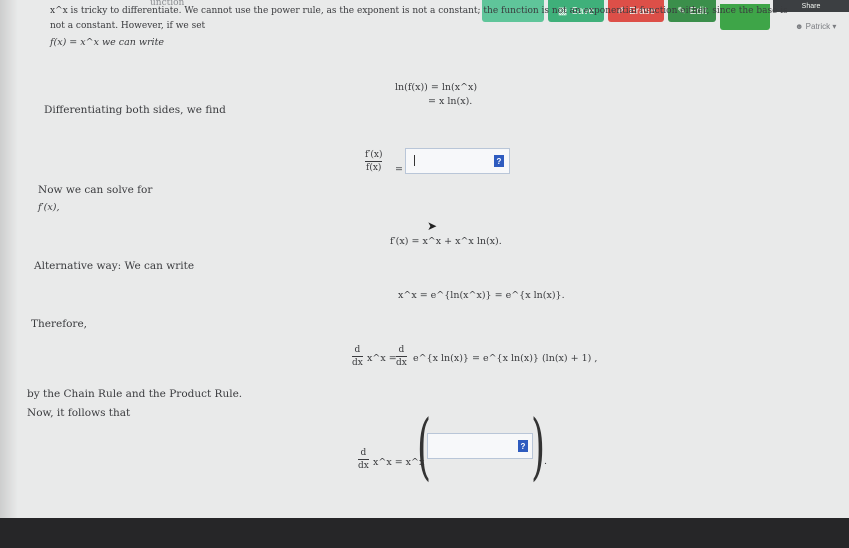  Describe the element at coordinates (480, 446) in the screenshot. I see `answer-input-2: ?` at that location.